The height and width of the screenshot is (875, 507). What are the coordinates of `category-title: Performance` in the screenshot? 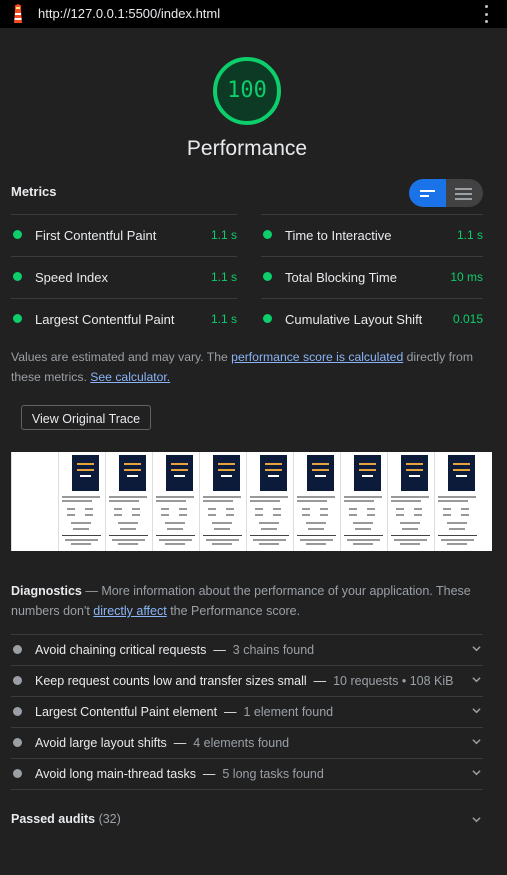 It's located at (247, 148).